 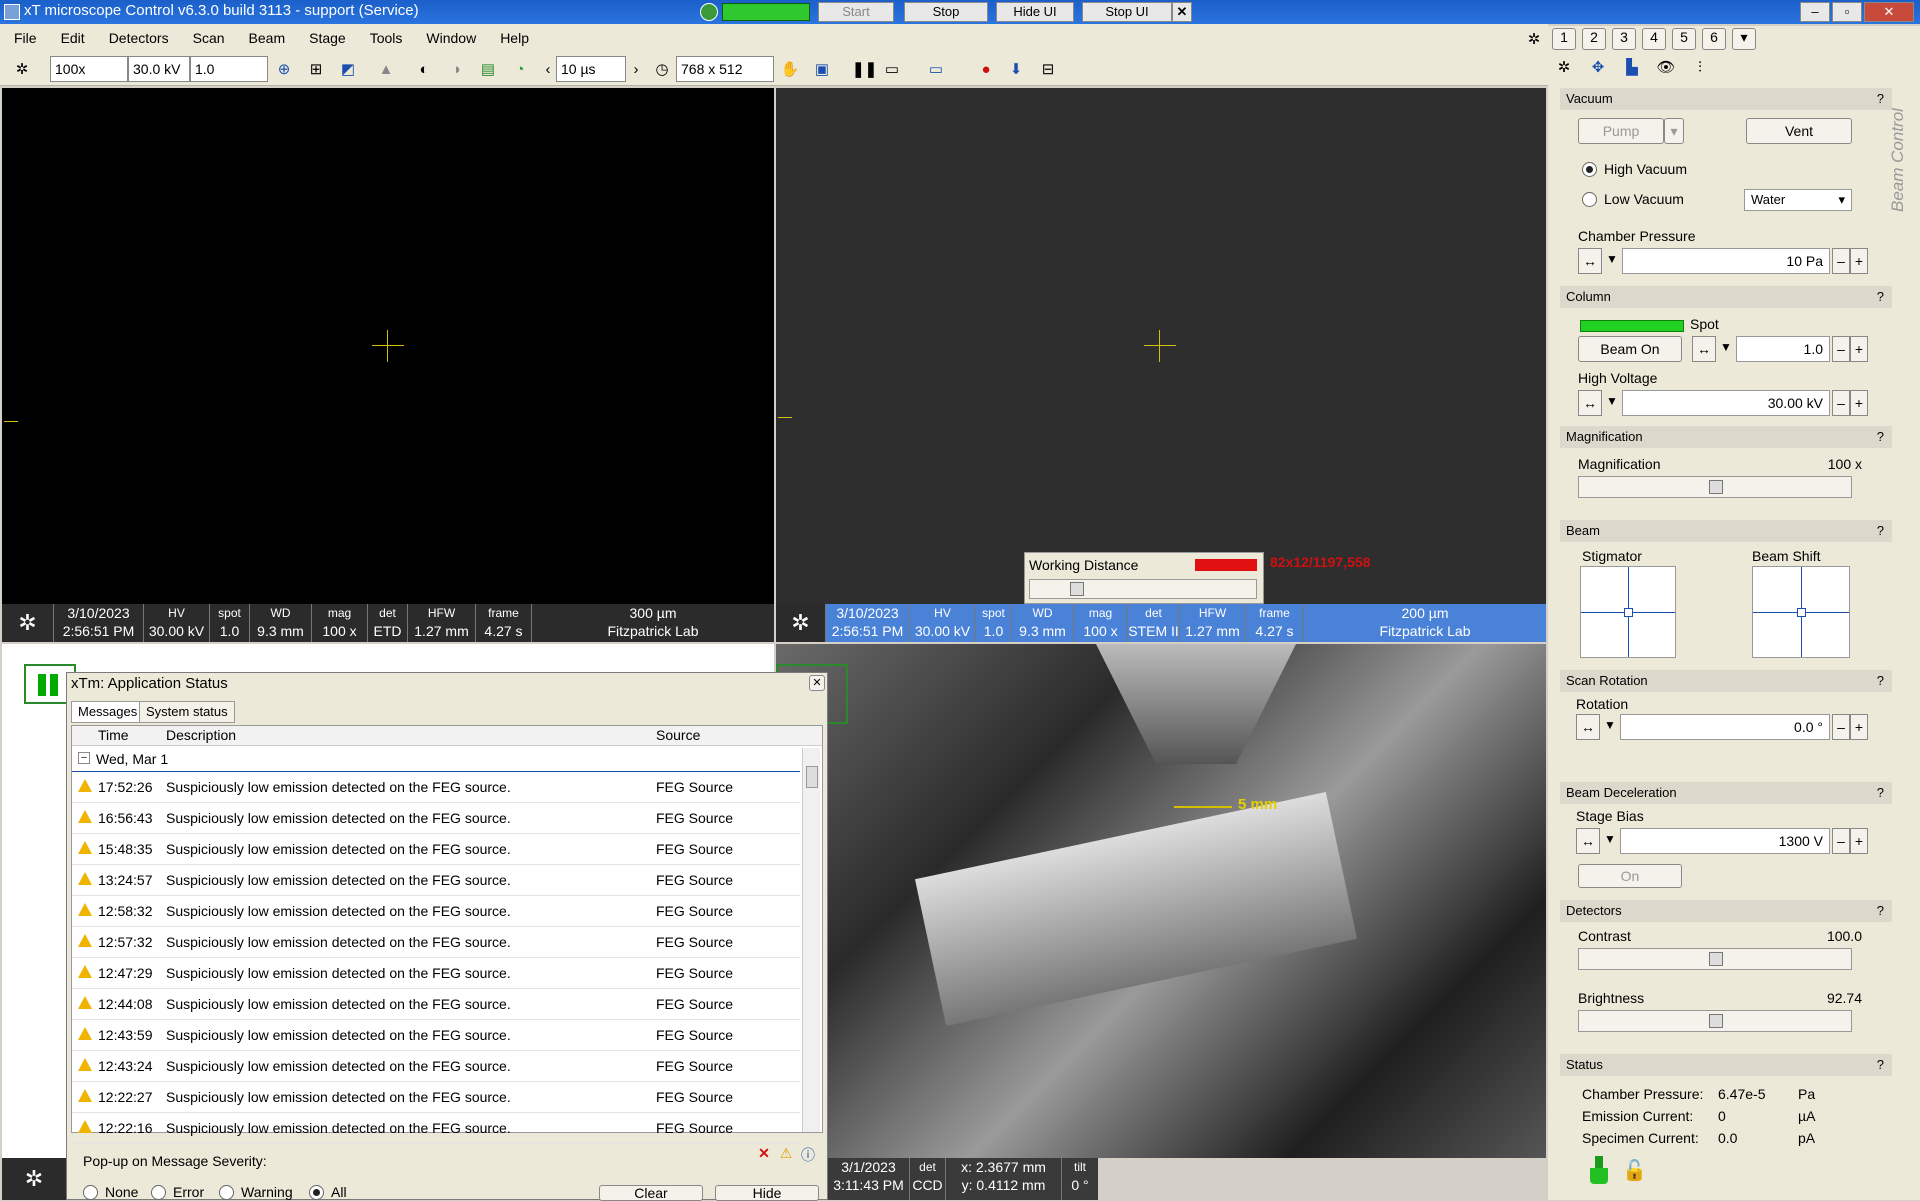 What do you see at coordinates (1801, 612) in the screenshot?
I see `beam-shift-pad` at bounding box center [1801, 612].